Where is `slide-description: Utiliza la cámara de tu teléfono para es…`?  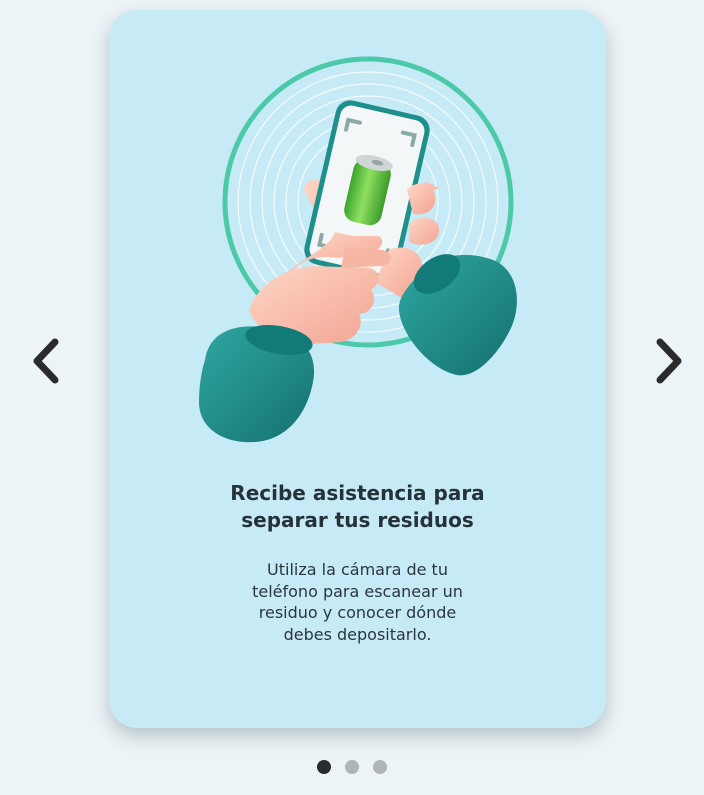
slide-description: Utiliza la cámara de tu teléfono para es… is located at coordinates (357, 602).